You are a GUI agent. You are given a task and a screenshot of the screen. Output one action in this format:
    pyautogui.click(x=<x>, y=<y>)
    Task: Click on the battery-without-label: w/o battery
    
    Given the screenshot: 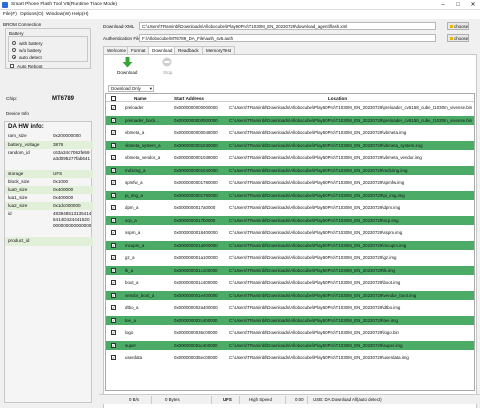 What is the action you would take?
    pyautogui.click(x=30, y=50)
    